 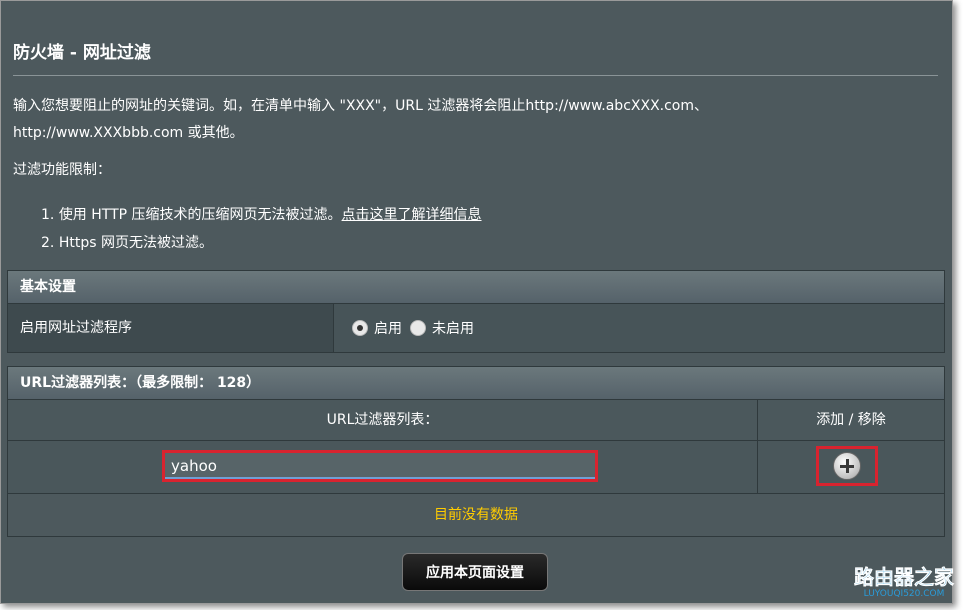 What do you see at coordinates (128, 133) in the screenshot?
I see `description-line-2: http://www.XXXbbb.com 或其他。` at bounding box center [128, 133].